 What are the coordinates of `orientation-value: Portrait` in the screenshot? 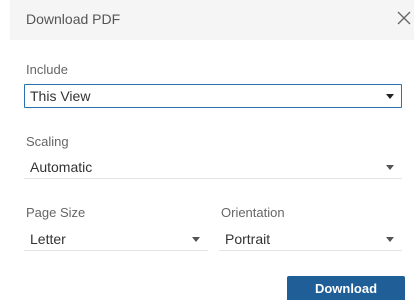 It's located at (248, 239).